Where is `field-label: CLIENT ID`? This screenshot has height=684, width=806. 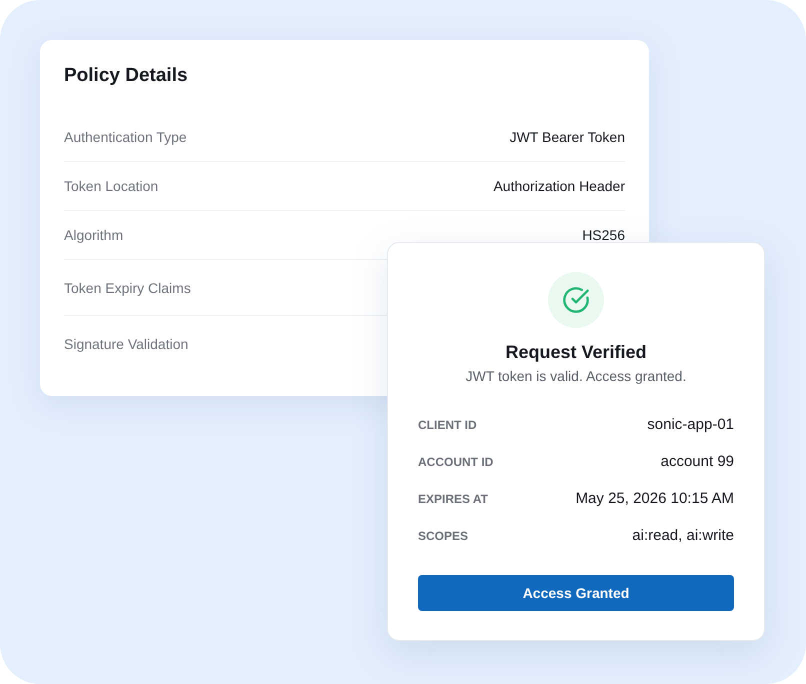 field-label: CLIENT ID is located at coordinates (447, 425).